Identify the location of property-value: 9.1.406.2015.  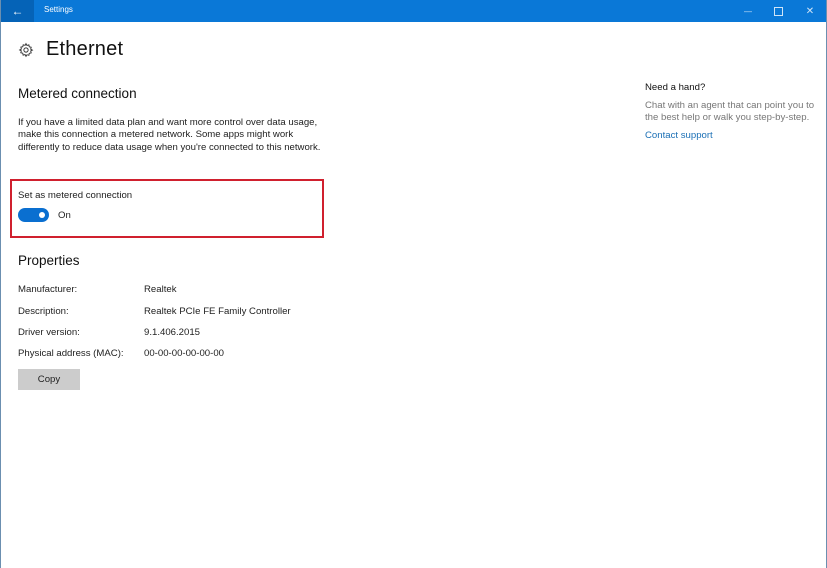
(172, 332).